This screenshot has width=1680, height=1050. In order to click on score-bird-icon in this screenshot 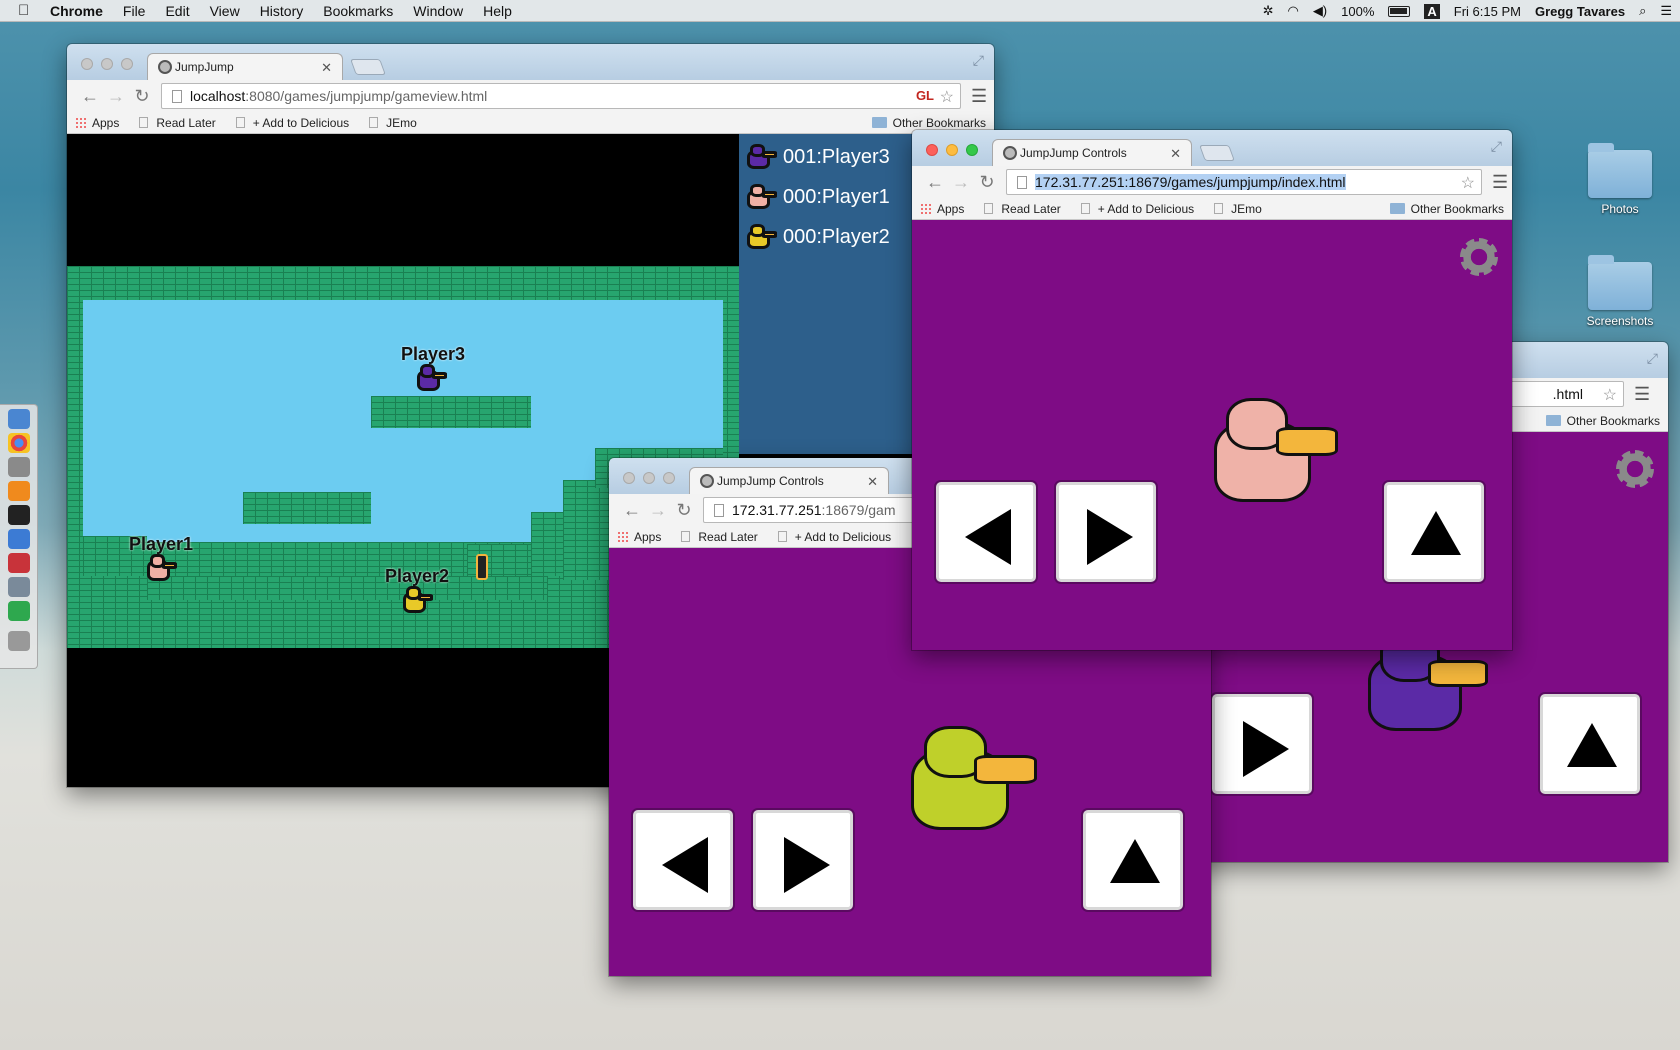, I will do `click(762, 238)`.